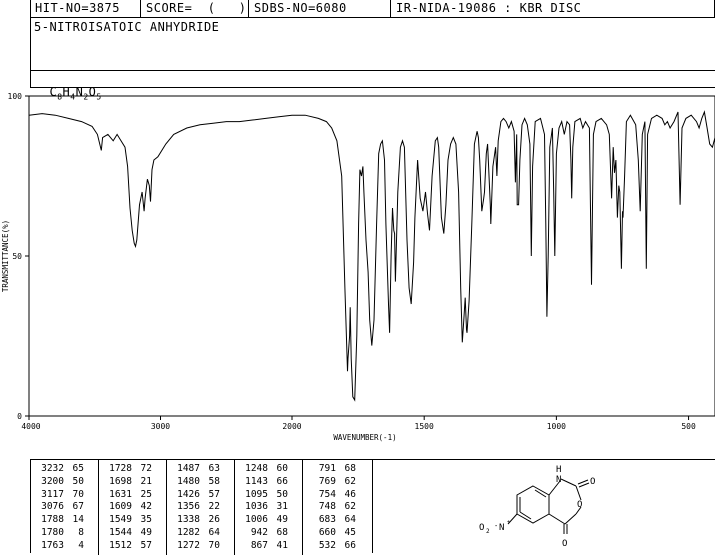 This screenshot has width=715, height=555. What do you see at coordinates (263, 520) in the screenshot?
I see `peak-row: 1006 49` at bounding box center [263, 520].